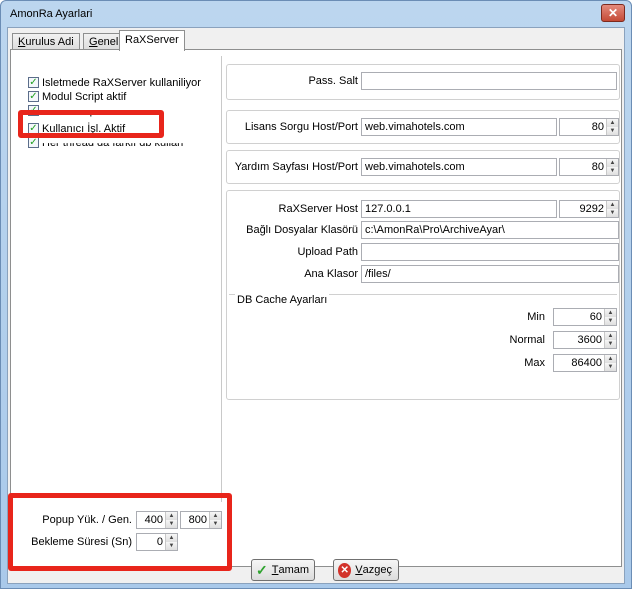 The image size is (632, 589). I want to click on raxserver-host-input: 127.0.0.1, so click(459, 209).